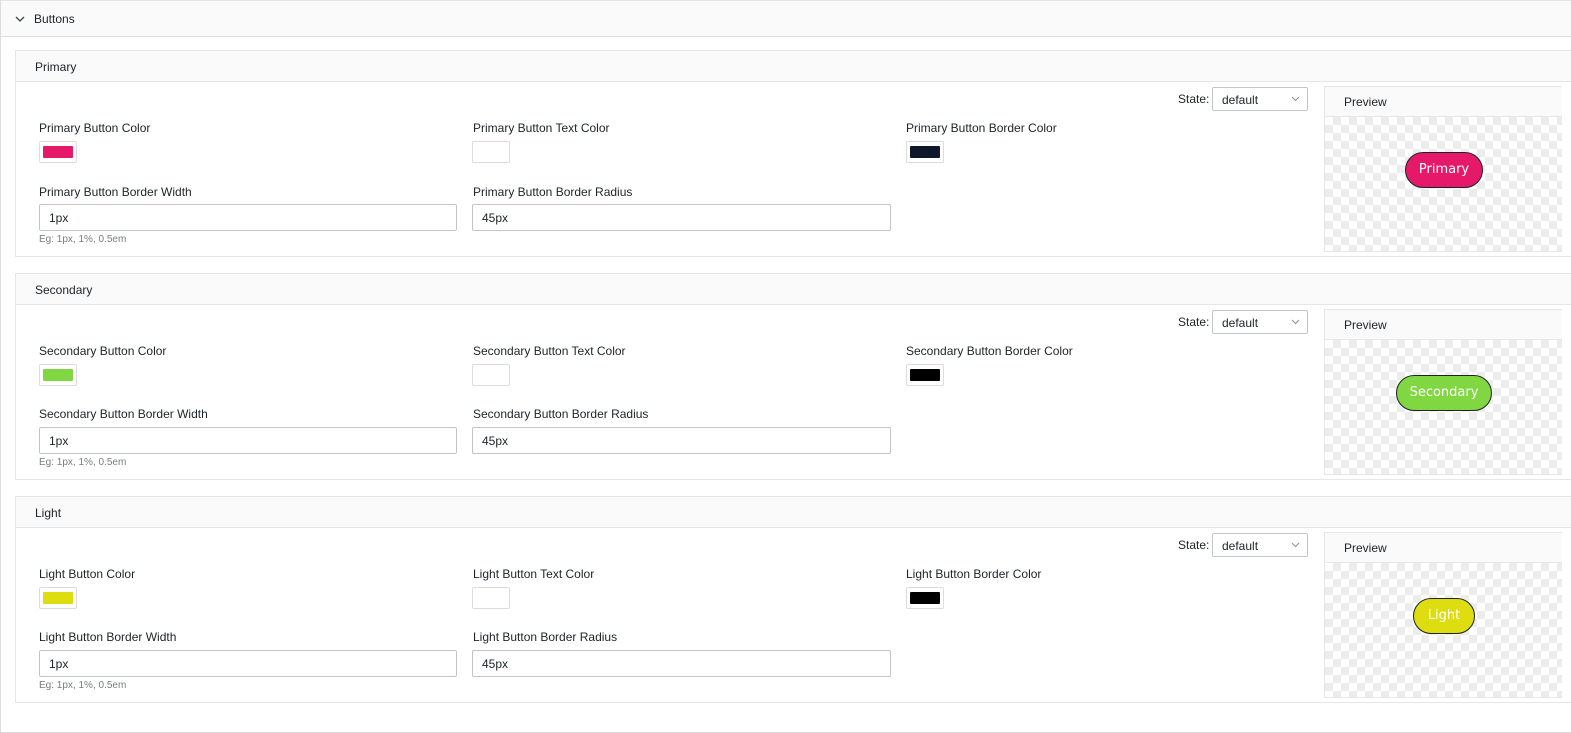 This screenshot has width=1571, height=733. I want to click on light-text-color-picker, so click(491, 598).